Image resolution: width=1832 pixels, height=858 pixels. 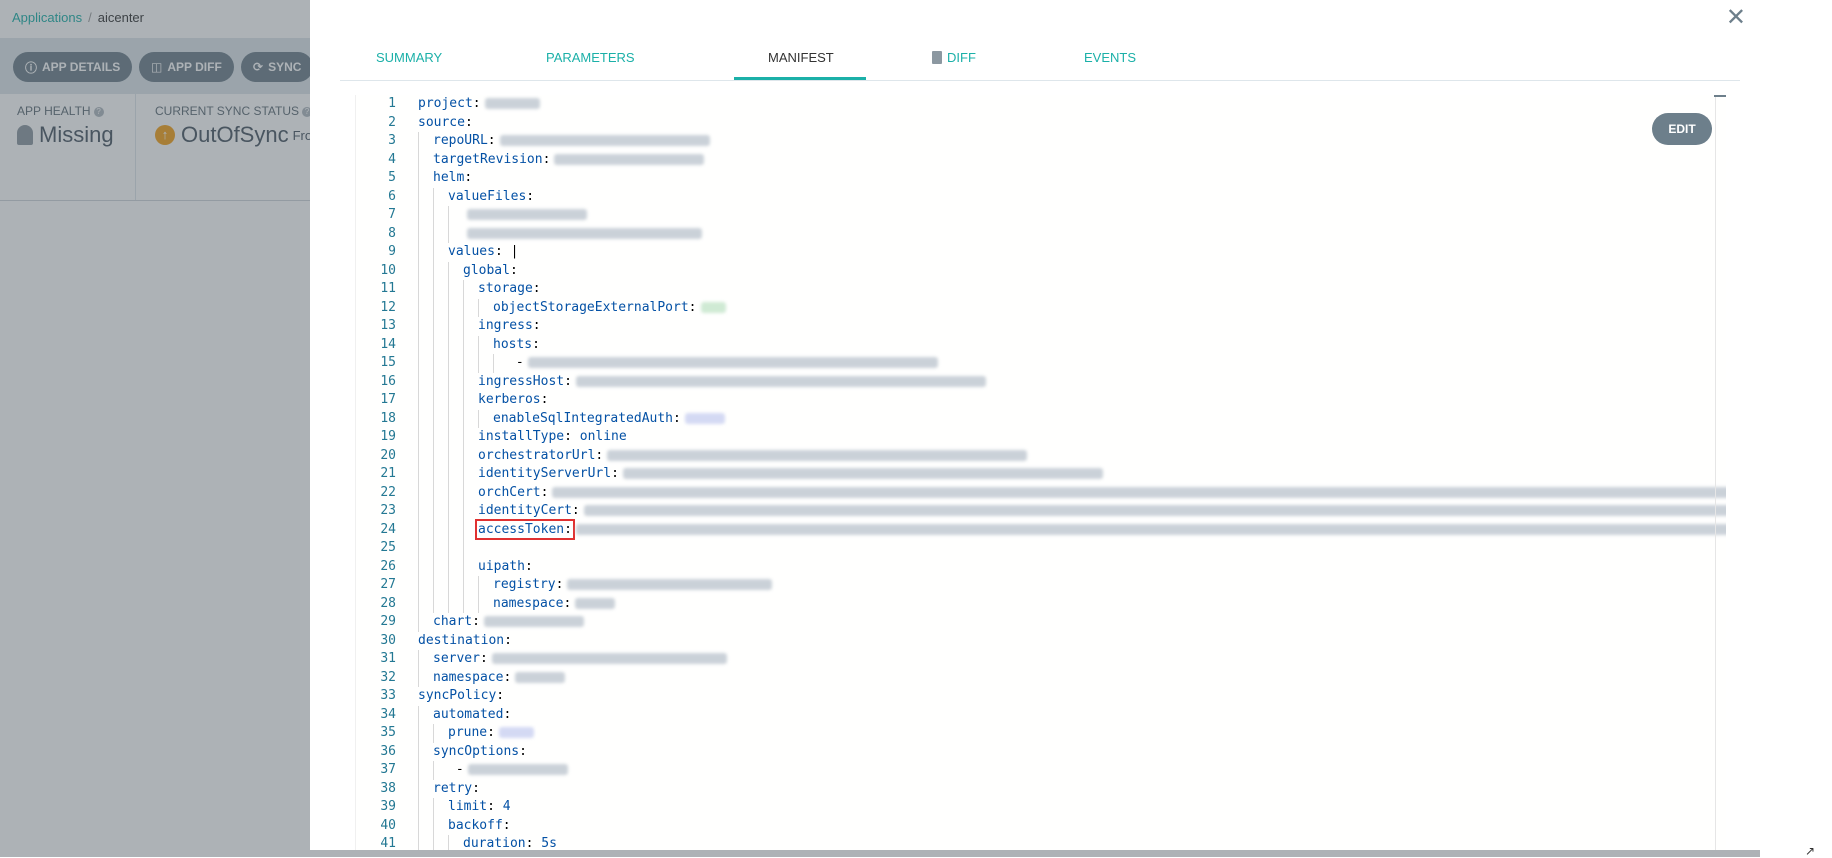 I want to click on line-number: 26, so click(x=388, y=566).